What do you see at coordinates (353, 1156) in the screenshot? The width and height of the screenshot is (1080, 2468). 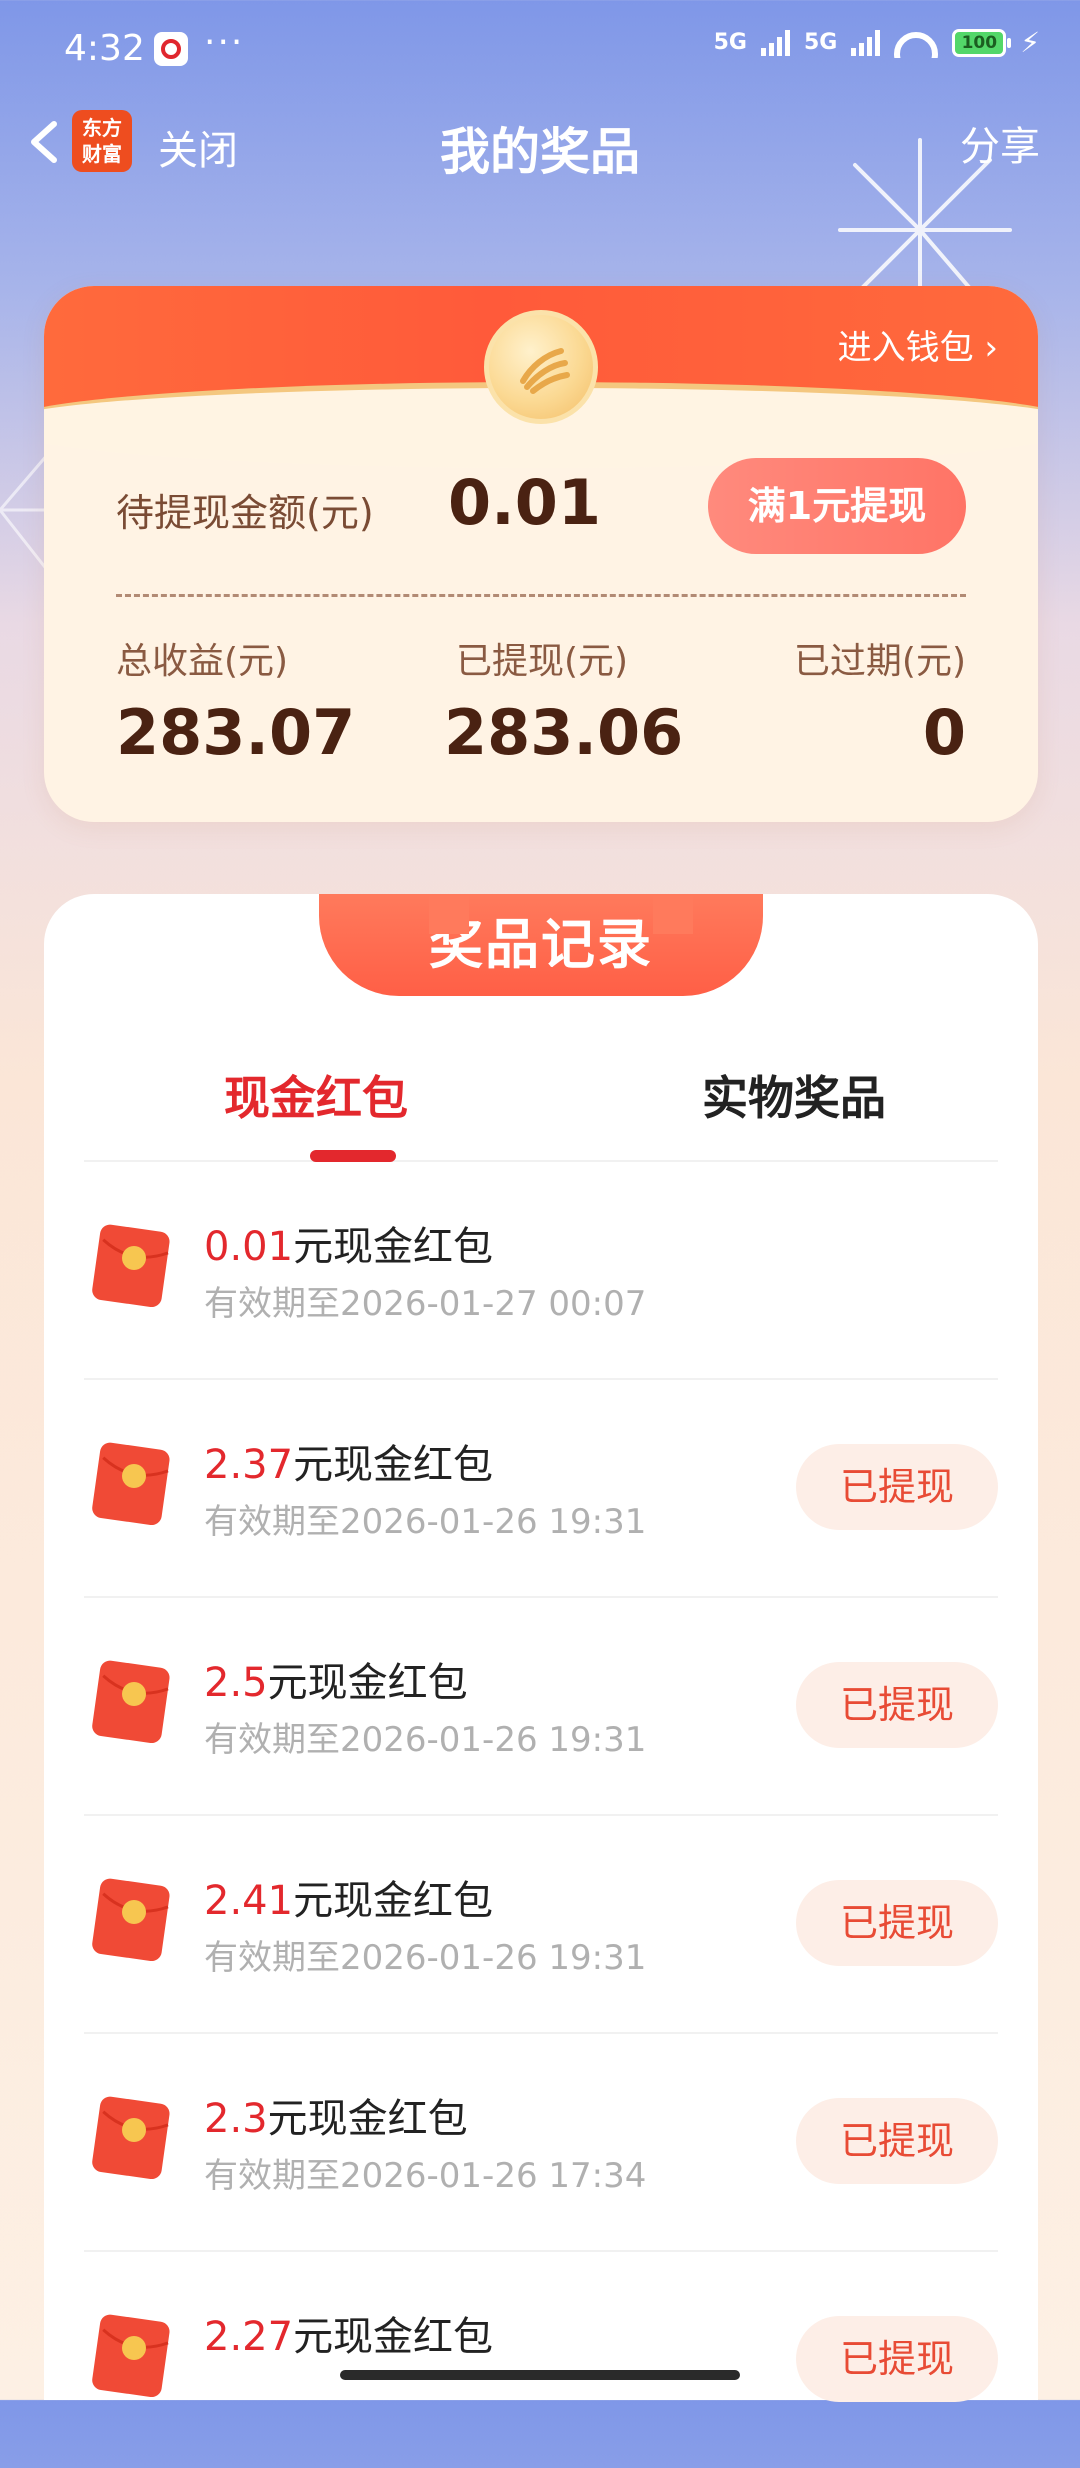 I see `active-tab-indicator` at bounding box center [353, 1156].